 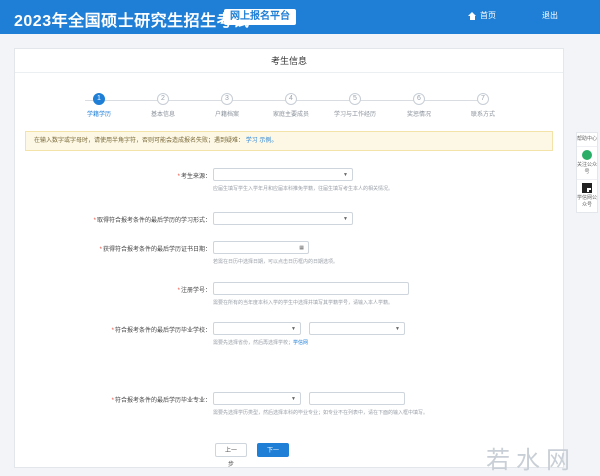 I want to click on school-select: ▼, so click(x=357, y=328).